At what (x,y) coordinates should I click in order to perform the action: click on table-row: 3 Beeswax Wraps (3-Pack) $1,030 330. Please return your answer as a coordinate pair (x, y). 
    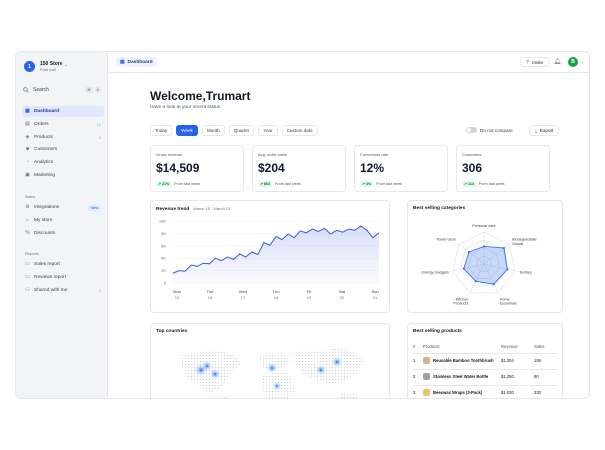
    Looking at the image, I should click on (485, 392).